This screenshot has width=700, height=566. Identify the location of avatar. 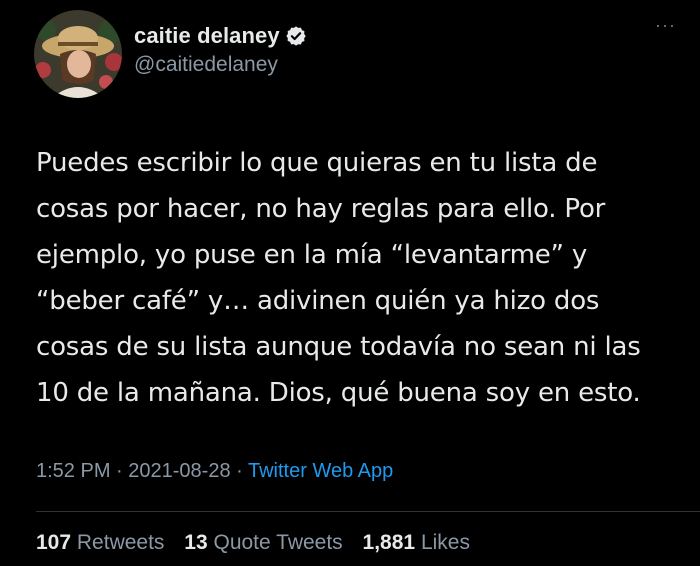
(78, 54).